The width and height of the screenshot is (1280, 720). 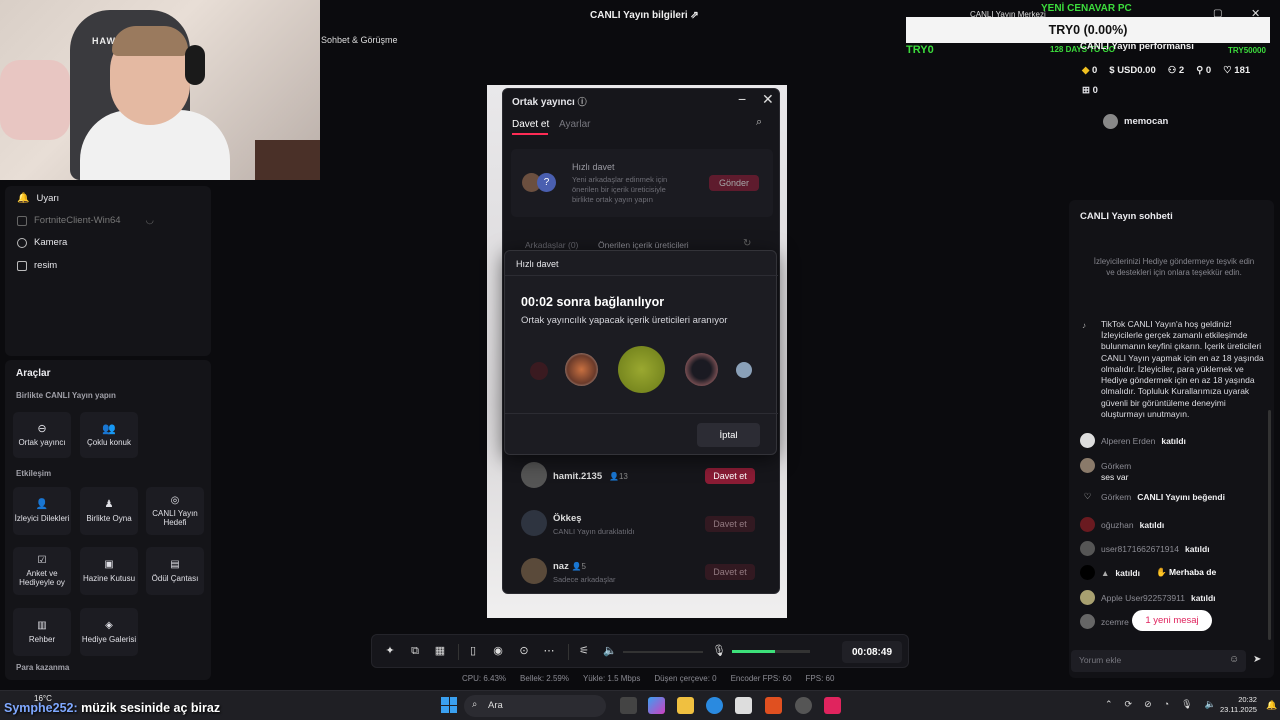 What do you see at coordinates (549, 651) in the screenshot?
I see `more-icon: ⋯` at bounding box center [549, 651].